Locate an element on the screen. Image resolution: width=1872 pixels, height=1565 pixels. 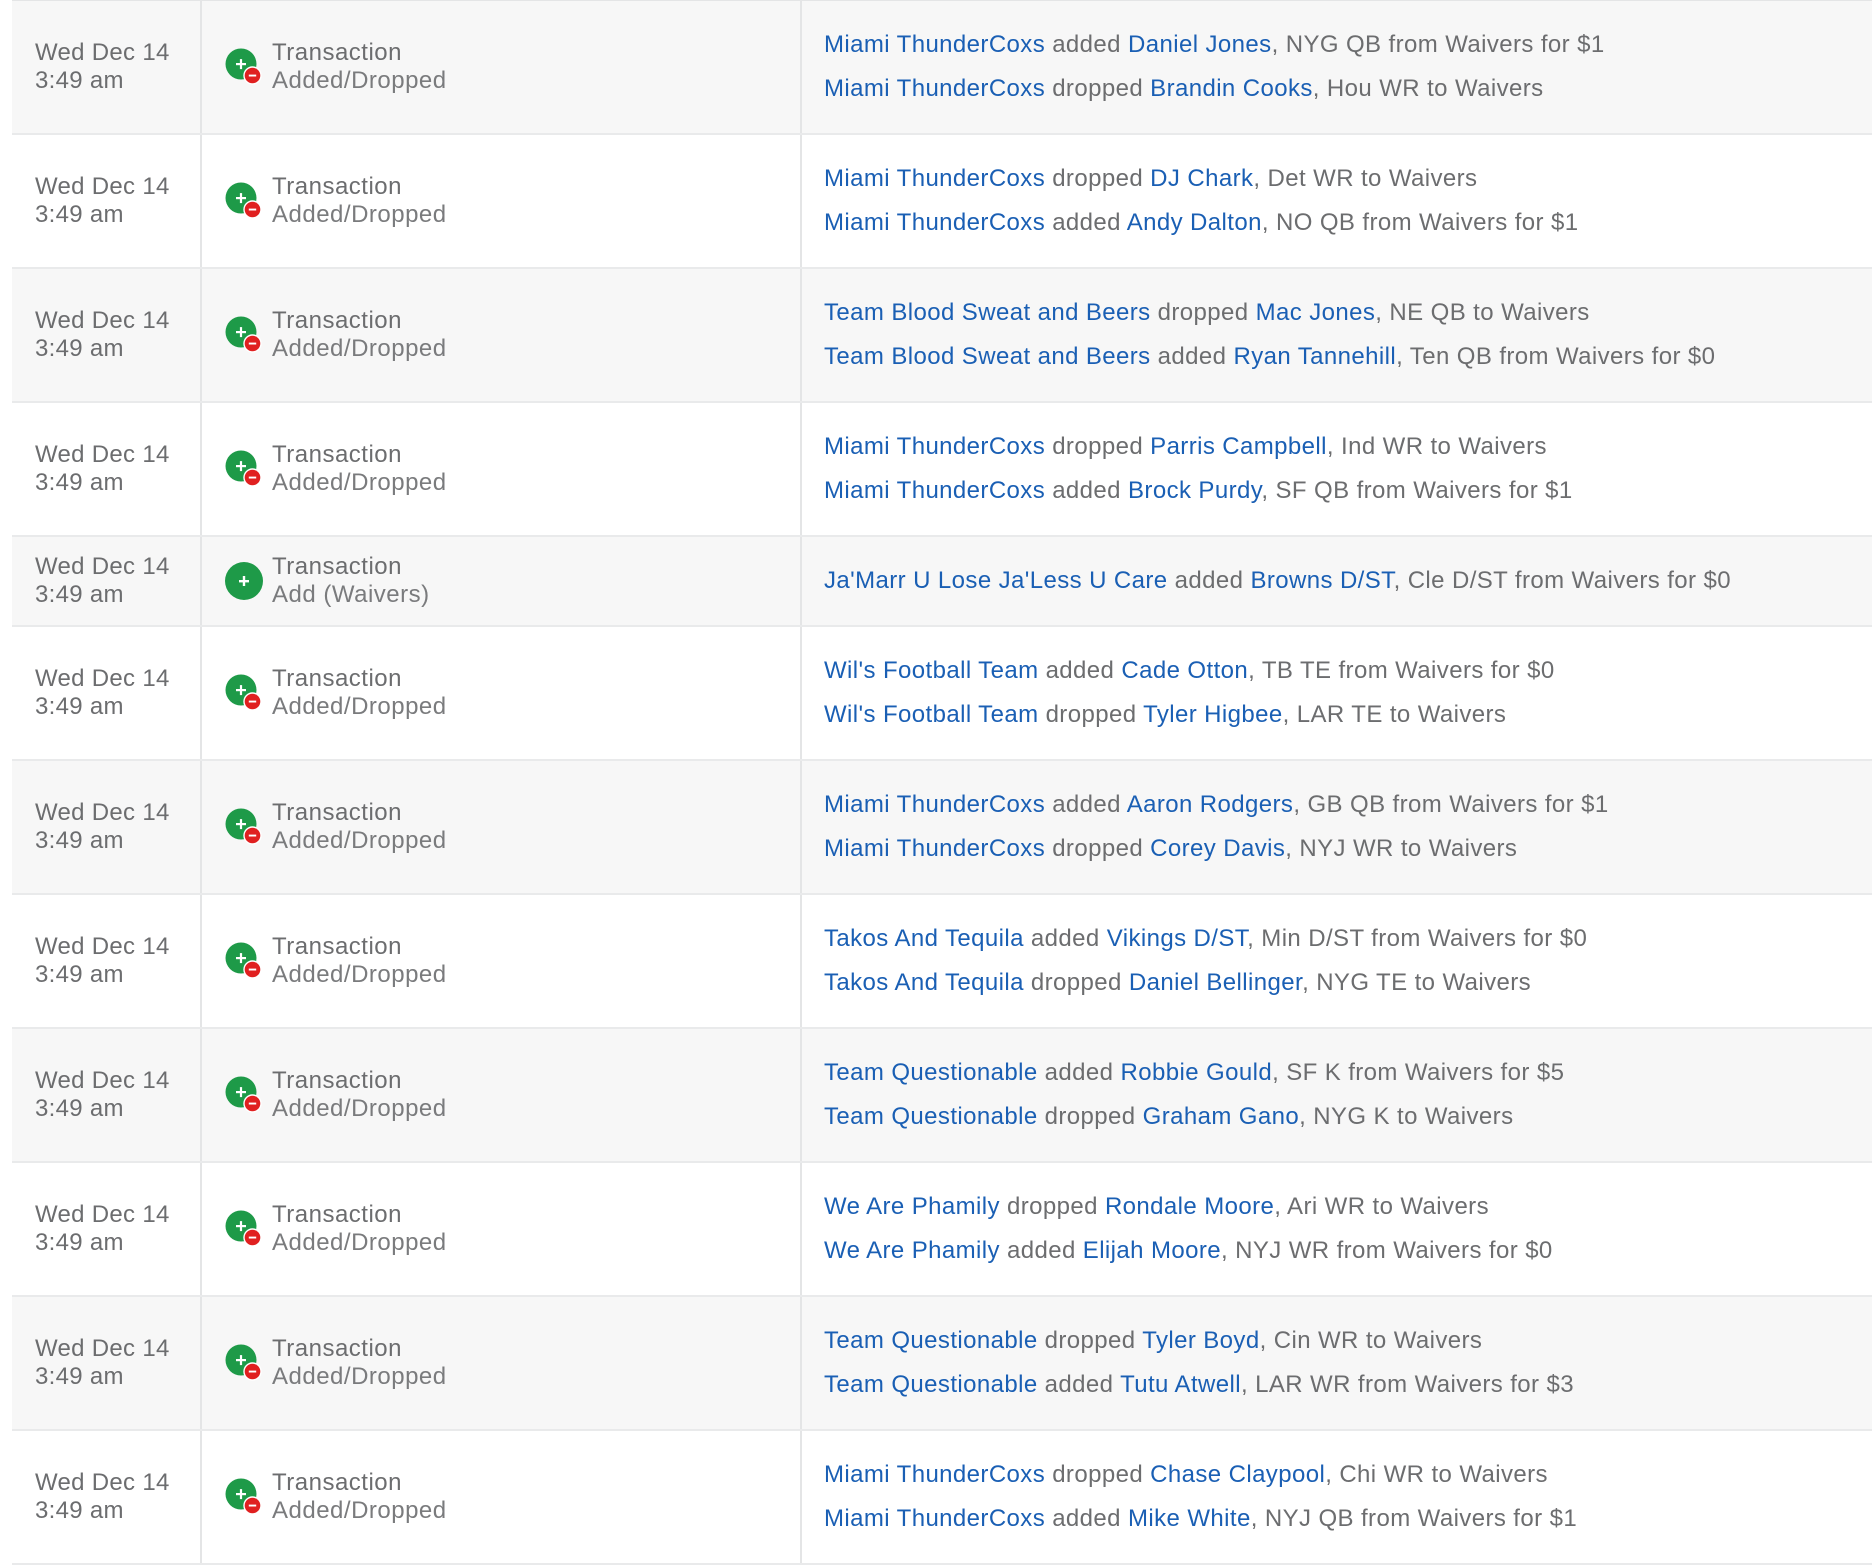
player-link: Ryan Tannehill is located at coordinates (1315, 356).